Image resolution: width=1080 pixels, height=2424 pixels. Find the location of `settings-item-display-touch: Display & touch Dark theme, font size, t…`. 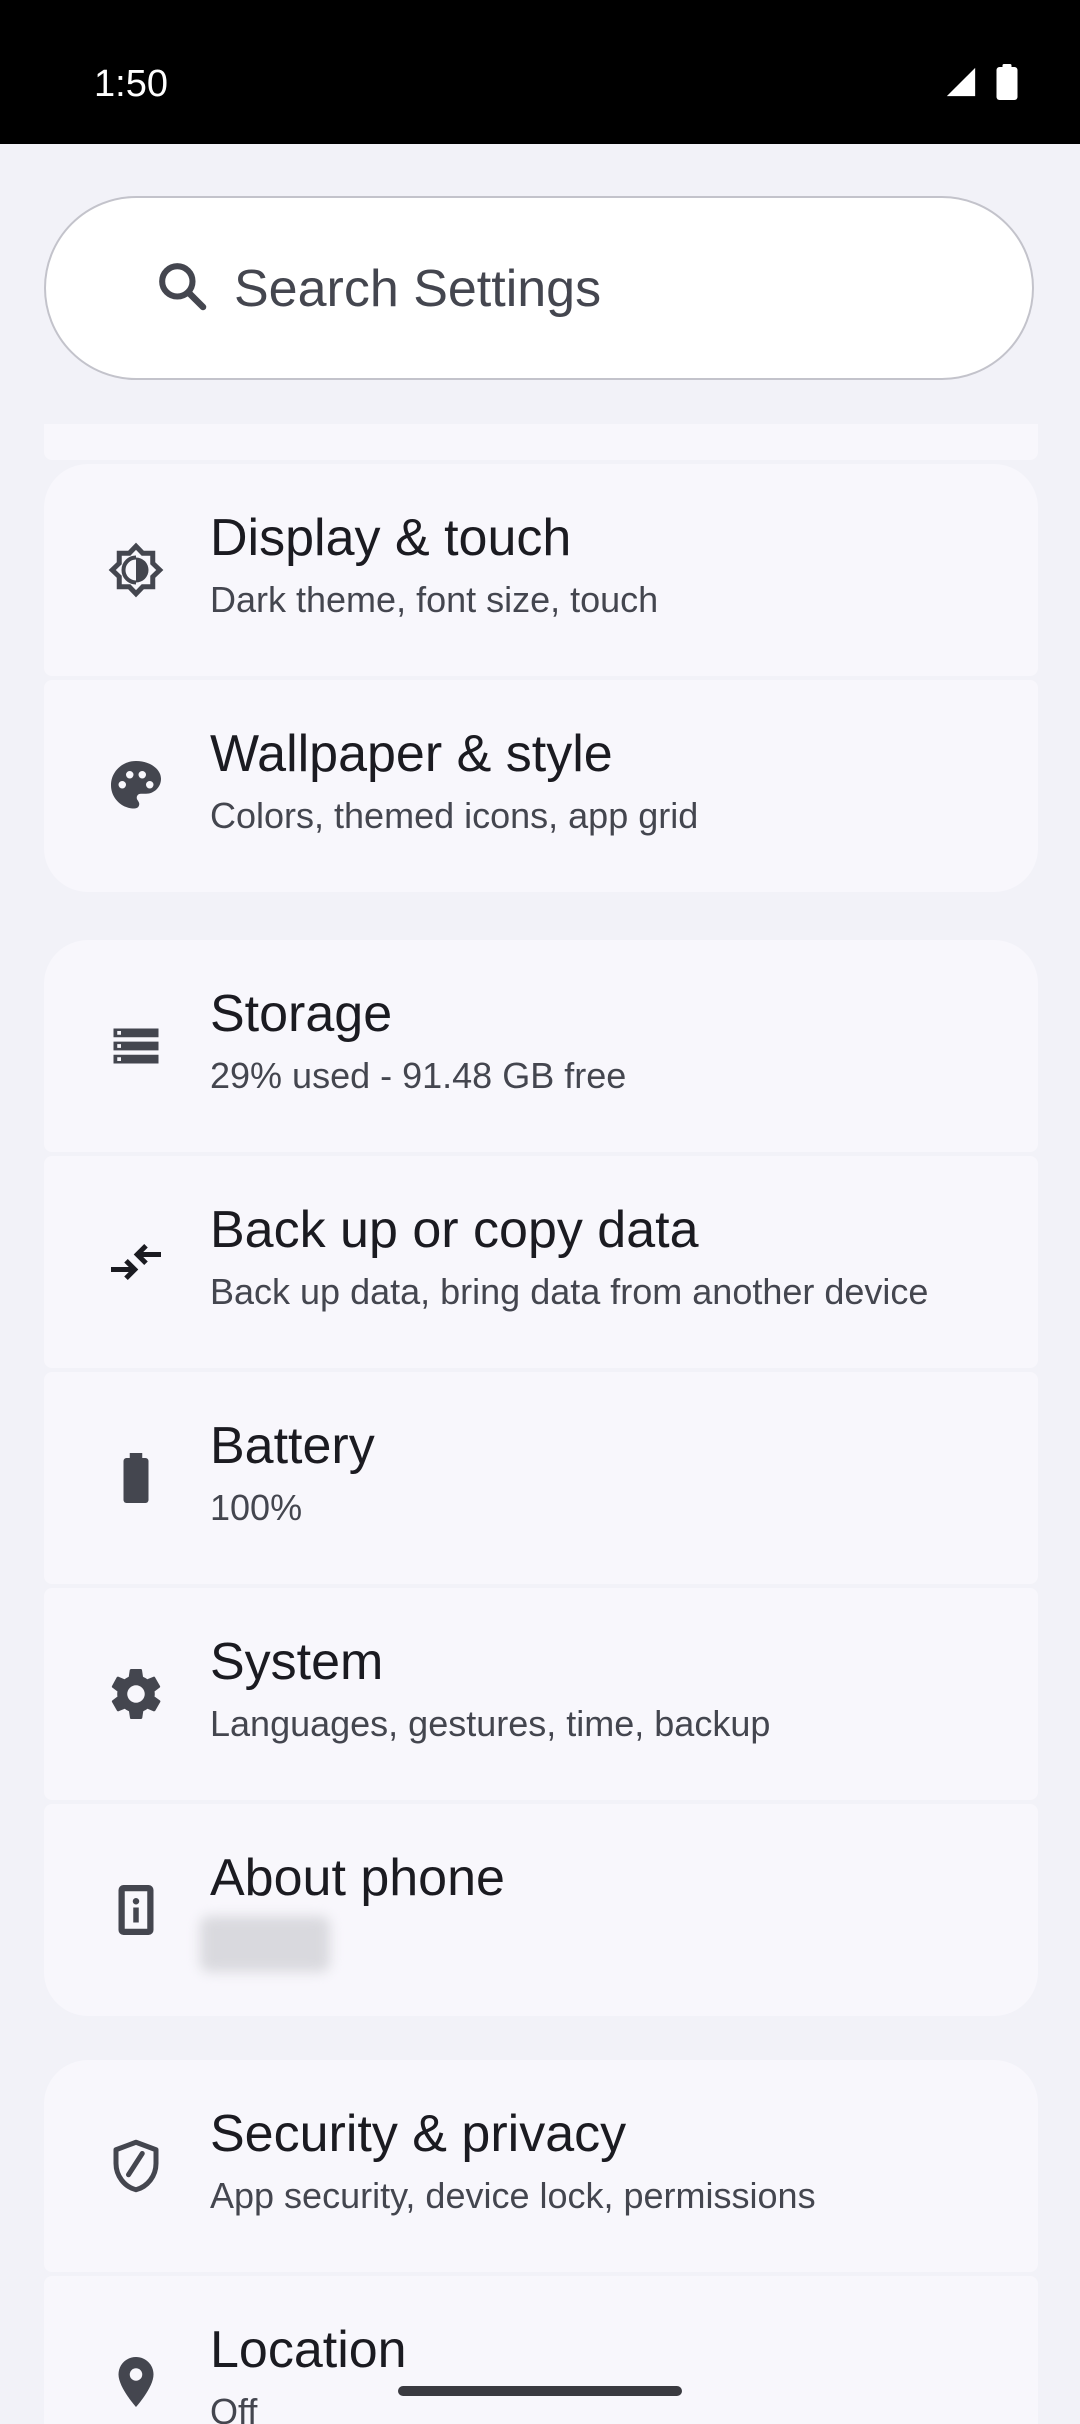

settings-item-display-touch: Display & touch Dark theme, font size, t… is located at coordinates (541, 570).